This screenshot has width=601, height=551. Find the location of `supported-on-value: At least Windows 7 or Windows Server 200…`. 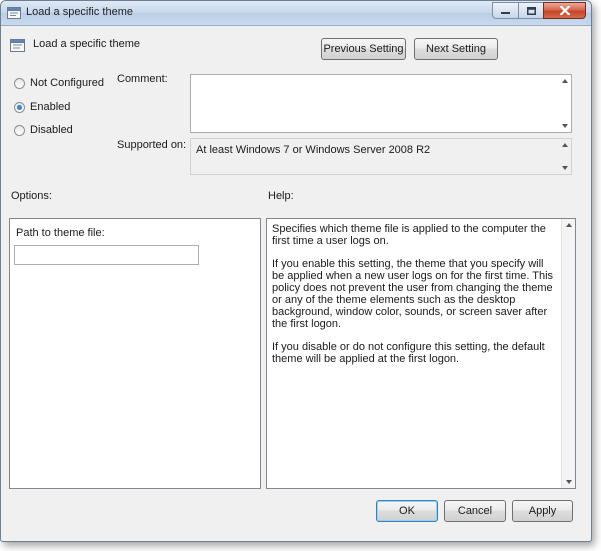

supported-on-value: At least Windows 7 or Windows Server 200… is located at coordinates (313, 150).